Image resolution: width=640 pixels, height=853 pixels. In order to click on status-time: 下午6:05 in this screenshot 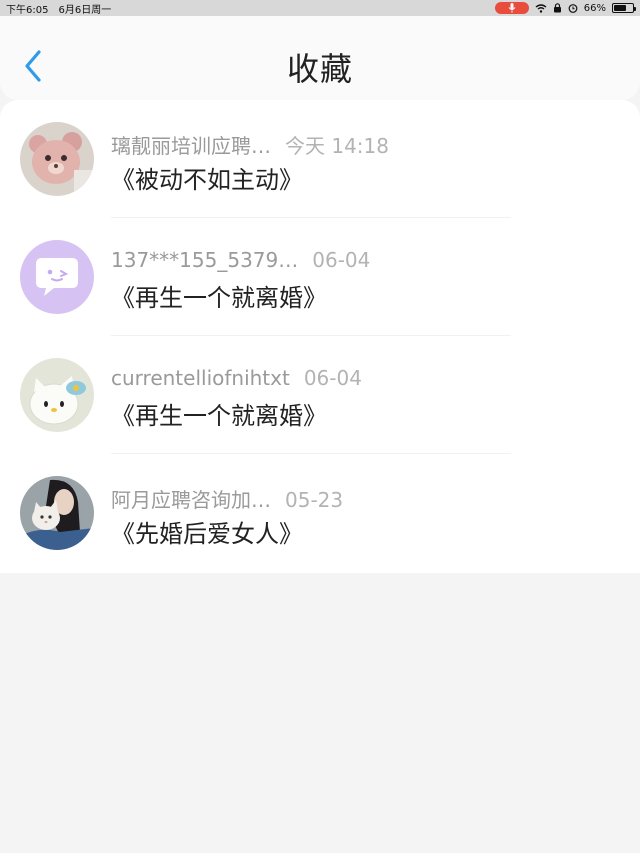, I will do `click(27, 10)`.